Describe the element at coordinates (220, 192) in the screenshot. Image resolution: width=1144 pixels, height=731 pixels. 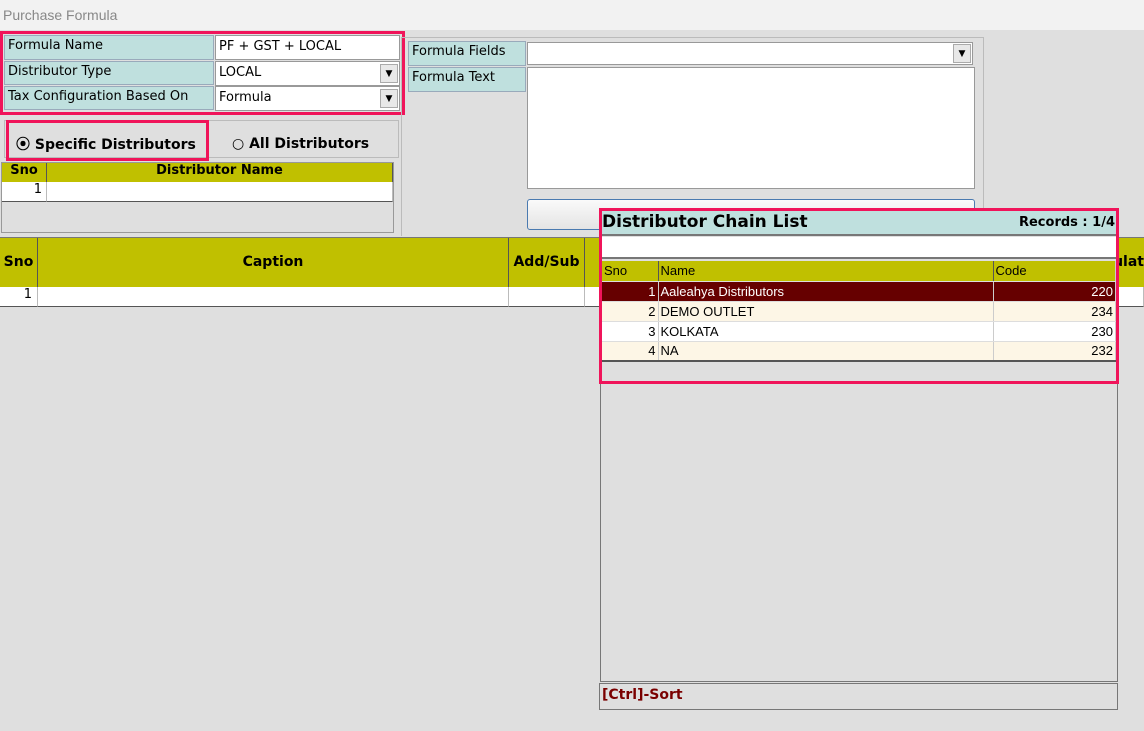
I see `grid-cell-distributor-name` at that location.